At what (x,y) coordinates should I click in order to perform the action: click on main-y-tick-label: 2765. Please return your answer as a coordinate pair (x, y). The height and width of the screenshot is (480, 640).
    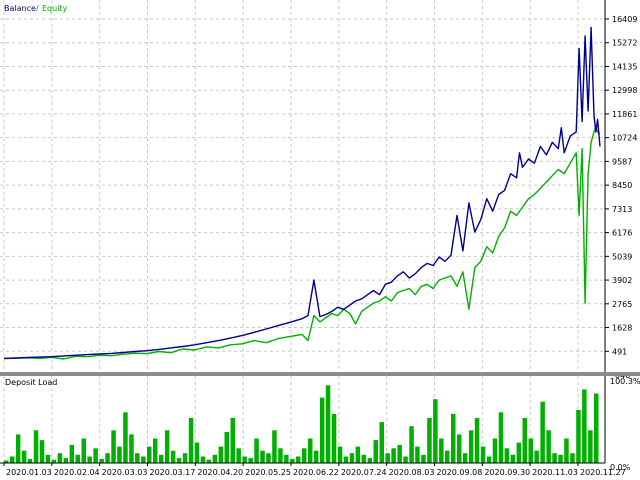
    Looking at the image, I should click on (622, 304).